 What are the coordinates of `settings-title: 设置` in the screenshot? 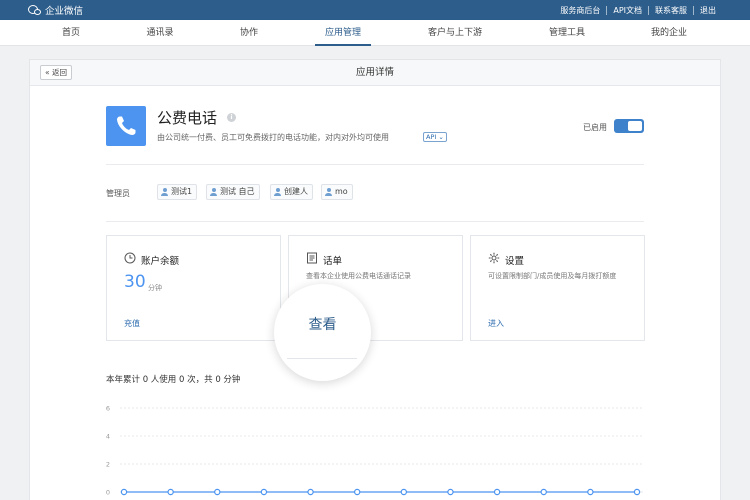 It's located at (515, 261).